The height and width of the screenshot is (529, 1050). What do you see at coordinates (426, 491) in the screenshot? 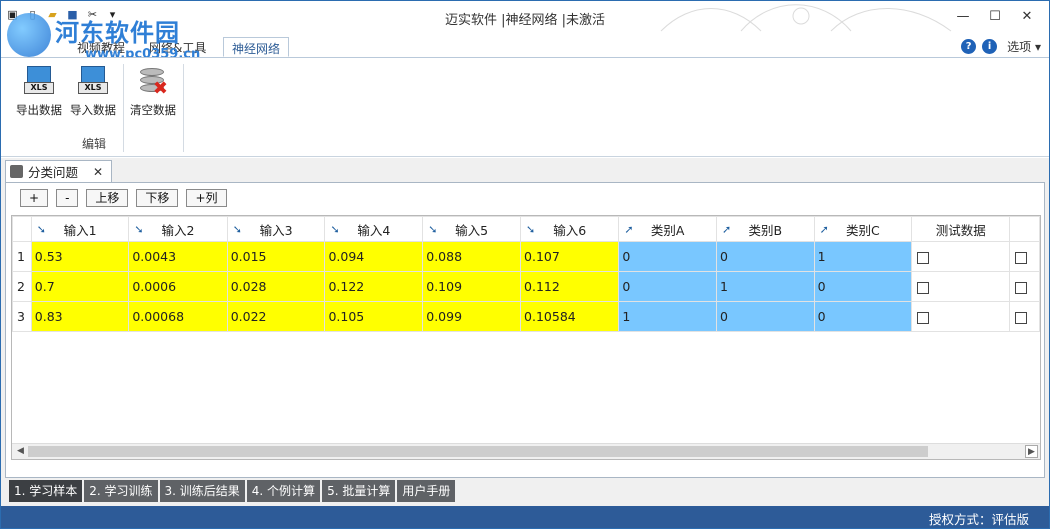
I see `tab-user-manual: 用户手册` at bounding box center [426, 491].